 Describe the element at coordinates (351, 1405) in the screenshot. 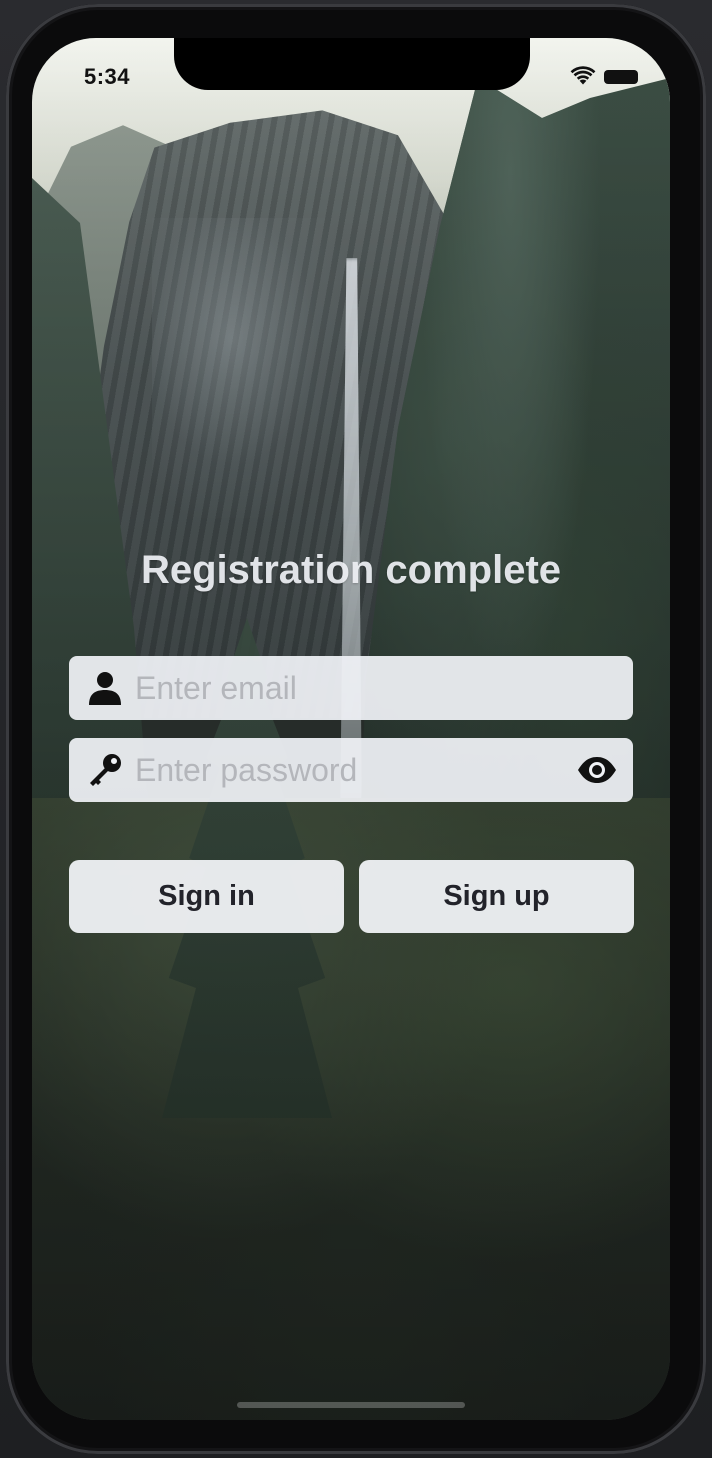

I see `home-indicator` at that location.